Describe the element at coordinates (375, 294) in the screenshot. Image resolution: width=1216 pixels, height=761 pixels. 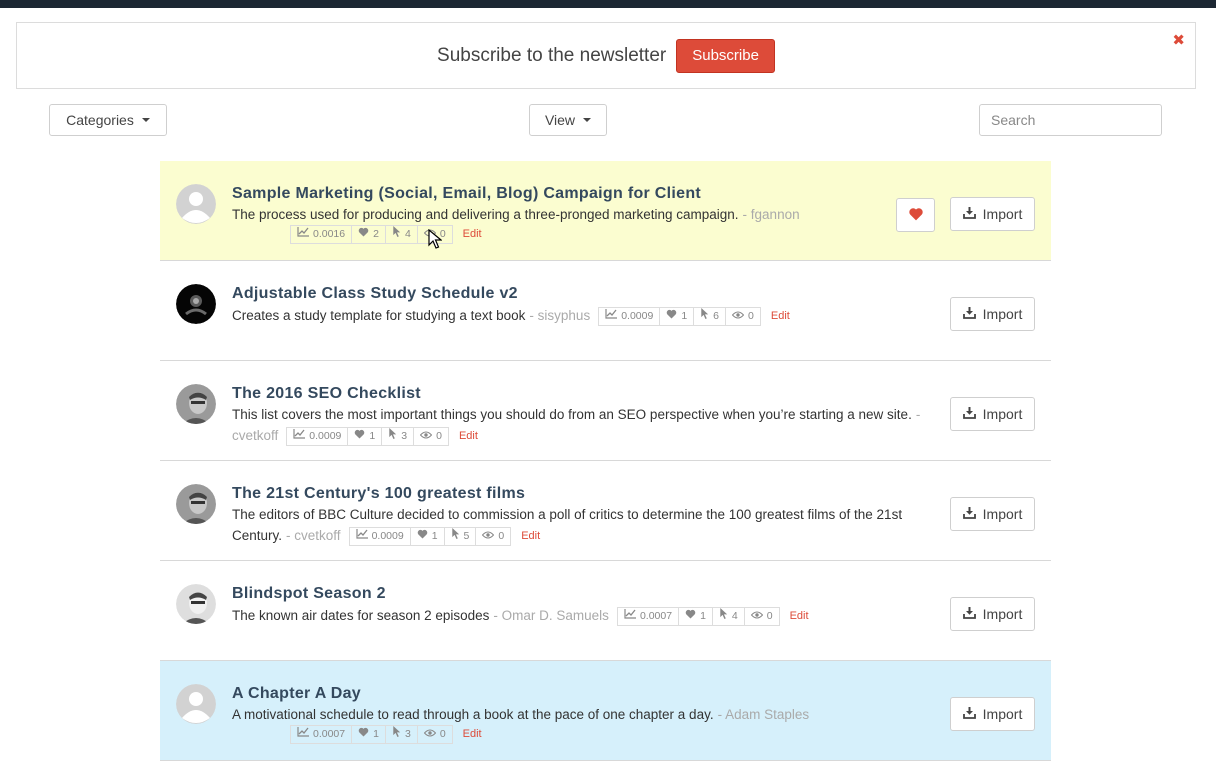
I see `item-title: Adjustable Class Study Schedule v2` at that location.